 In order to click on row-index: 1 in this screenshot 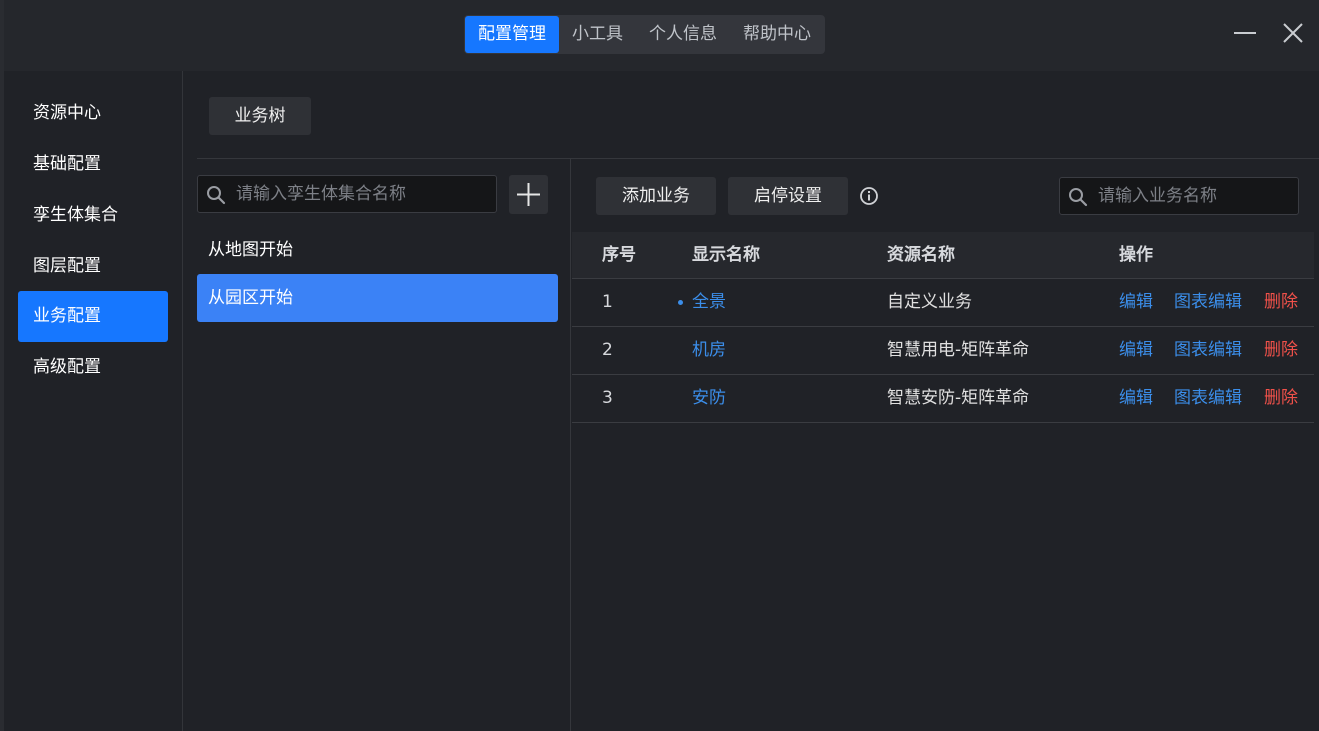, I will do `click(607, 302)`.